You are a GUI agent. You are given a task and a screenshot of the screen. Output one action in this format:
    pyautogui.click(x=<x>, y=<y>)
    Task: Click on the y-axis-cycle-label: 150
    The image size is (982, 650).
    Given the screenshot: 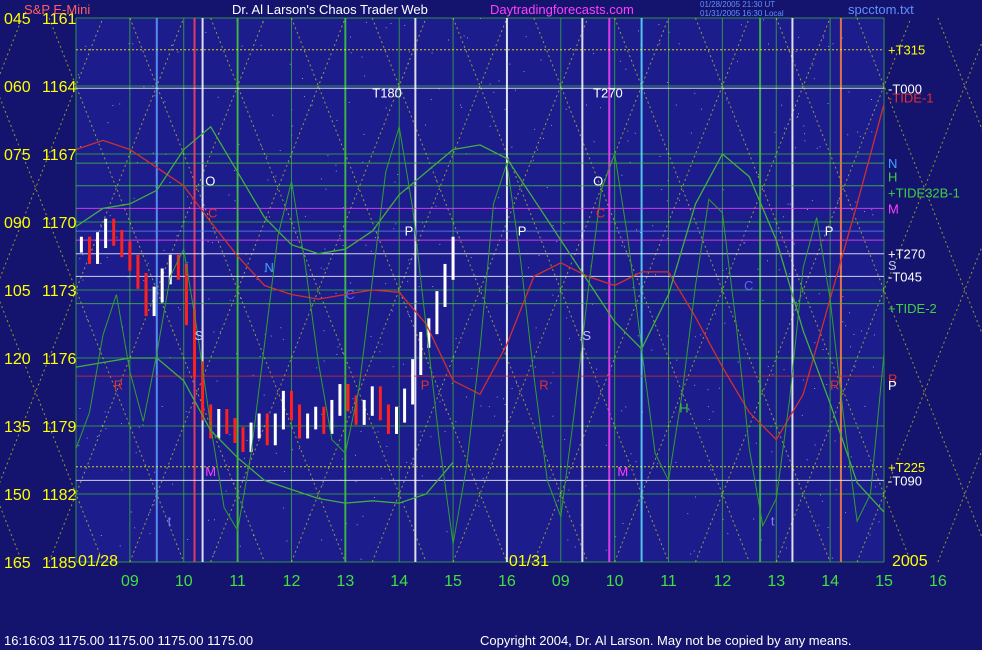 What is the action you would take?
    pyautogui.click(x=17, y=495)
    